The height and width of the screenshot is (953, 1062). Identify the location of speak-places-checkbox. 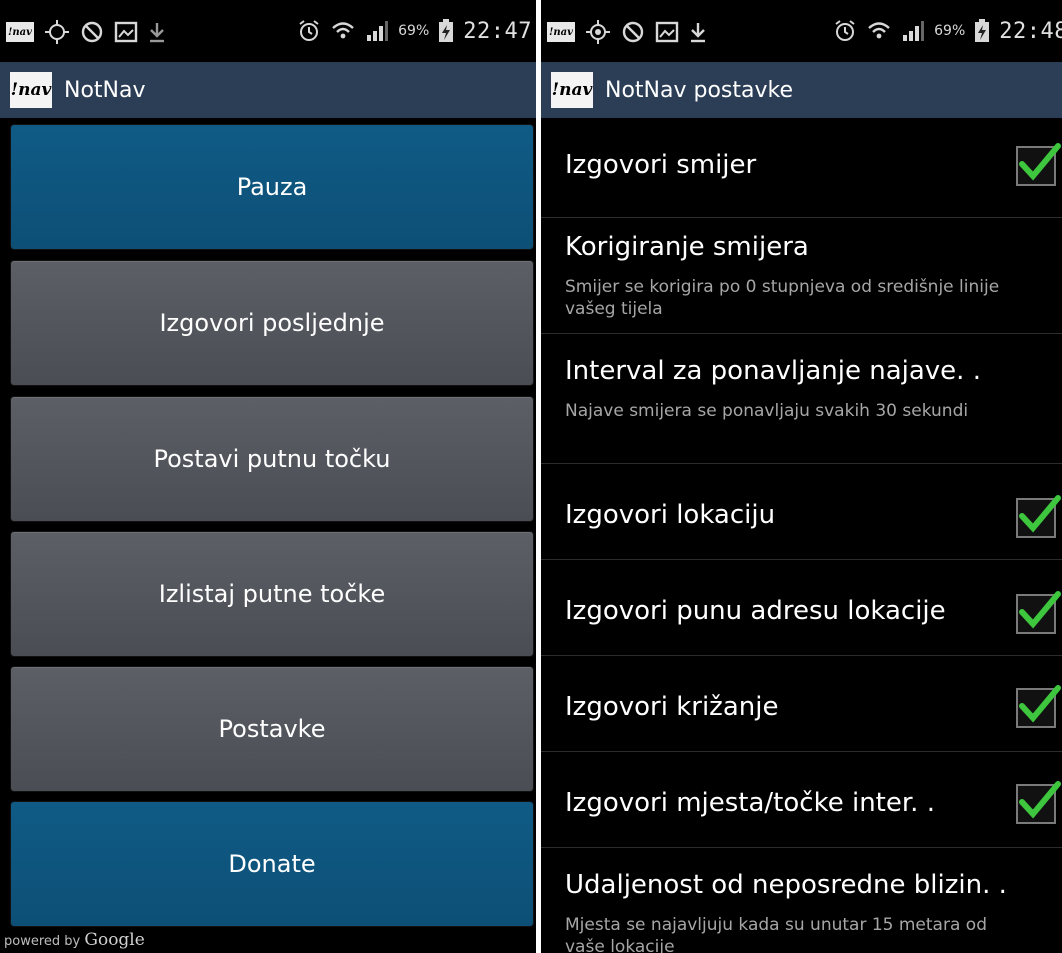
(1038, 802).